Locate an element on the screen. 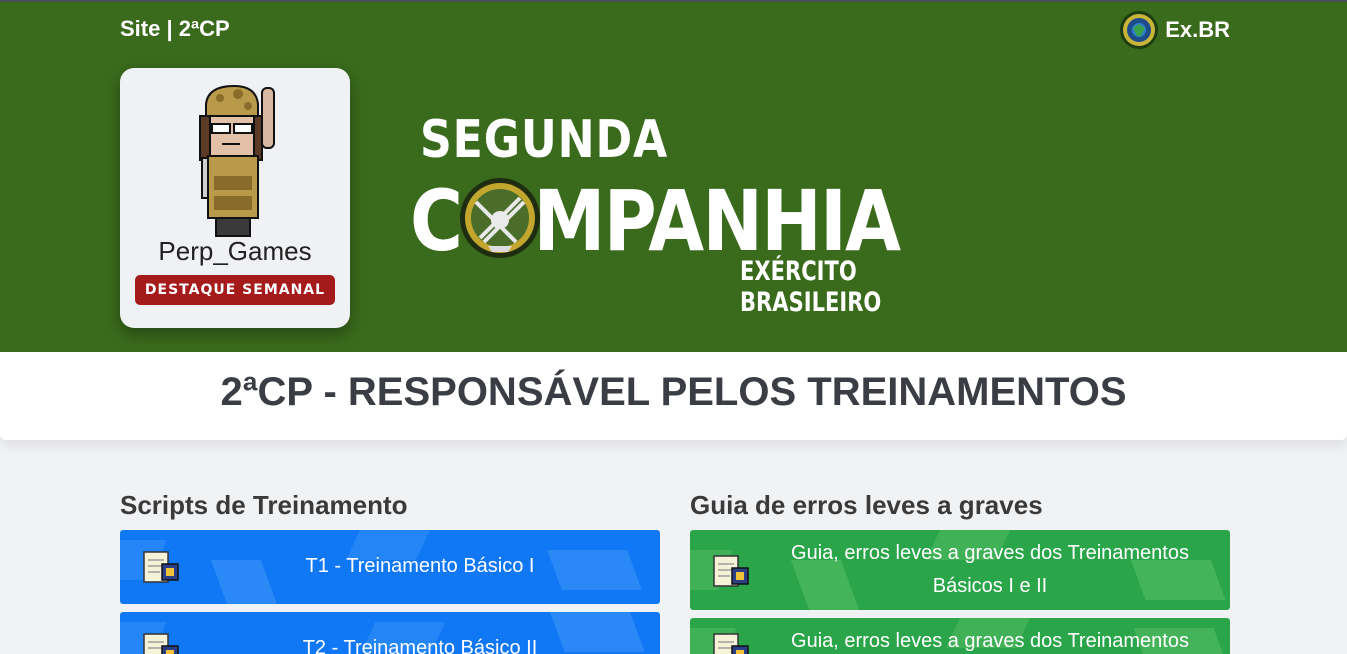 The height and width of the screenshot is (654, 1347). guides-section-title: Guia de erros leves a graves is located at coordinates (866, 505).